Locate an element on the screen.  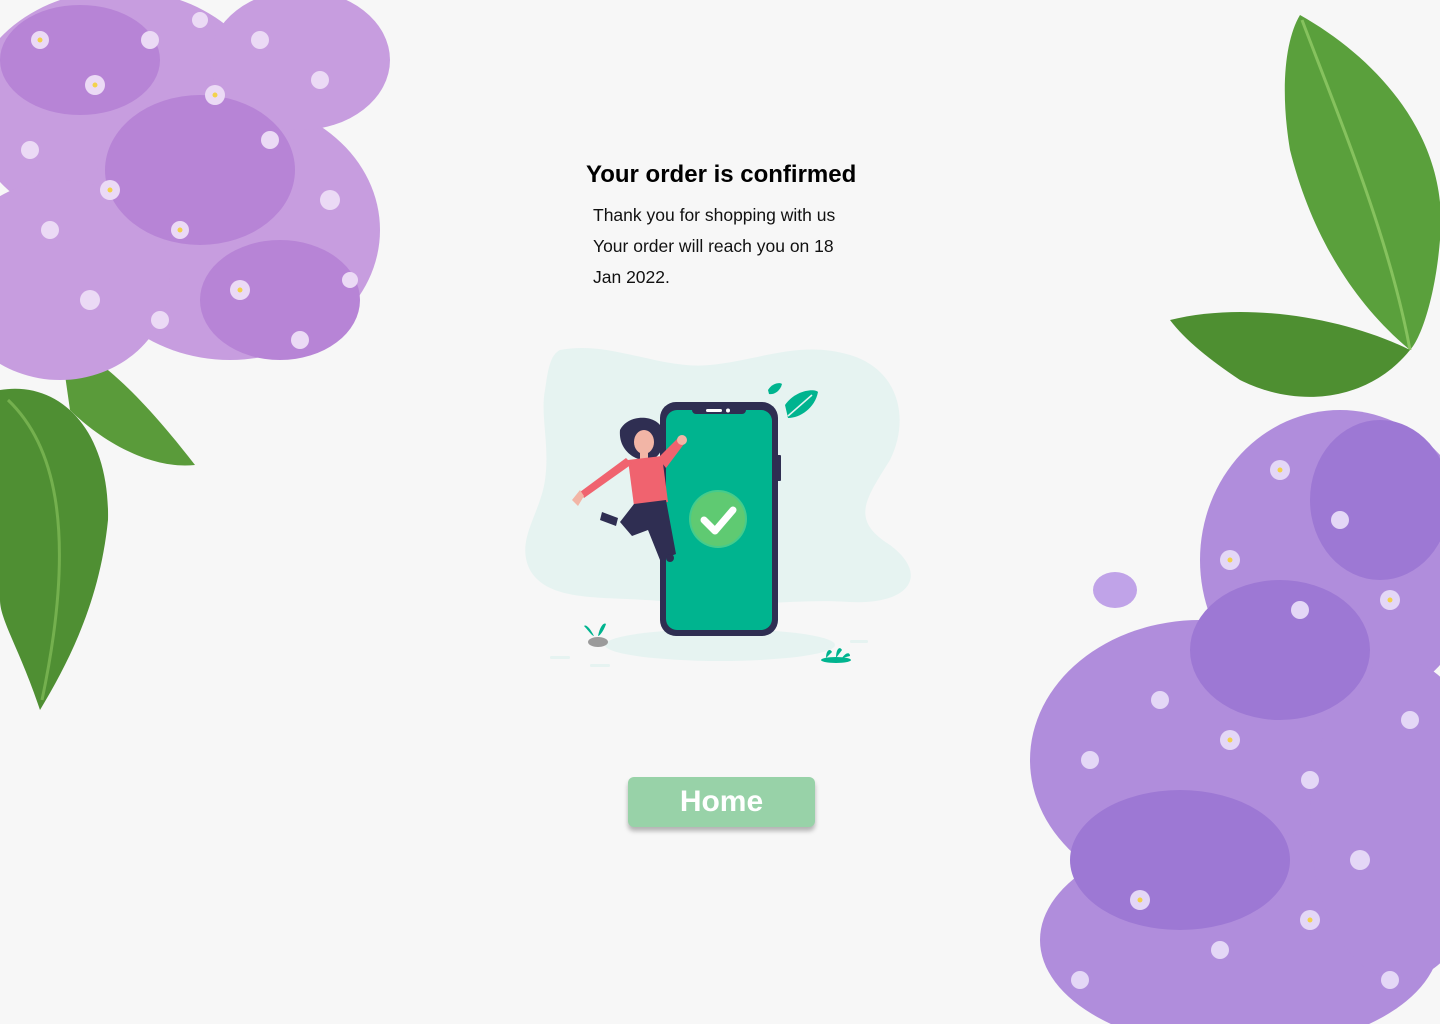
order-confirmed-illustration is located at coordinates (718, 507).